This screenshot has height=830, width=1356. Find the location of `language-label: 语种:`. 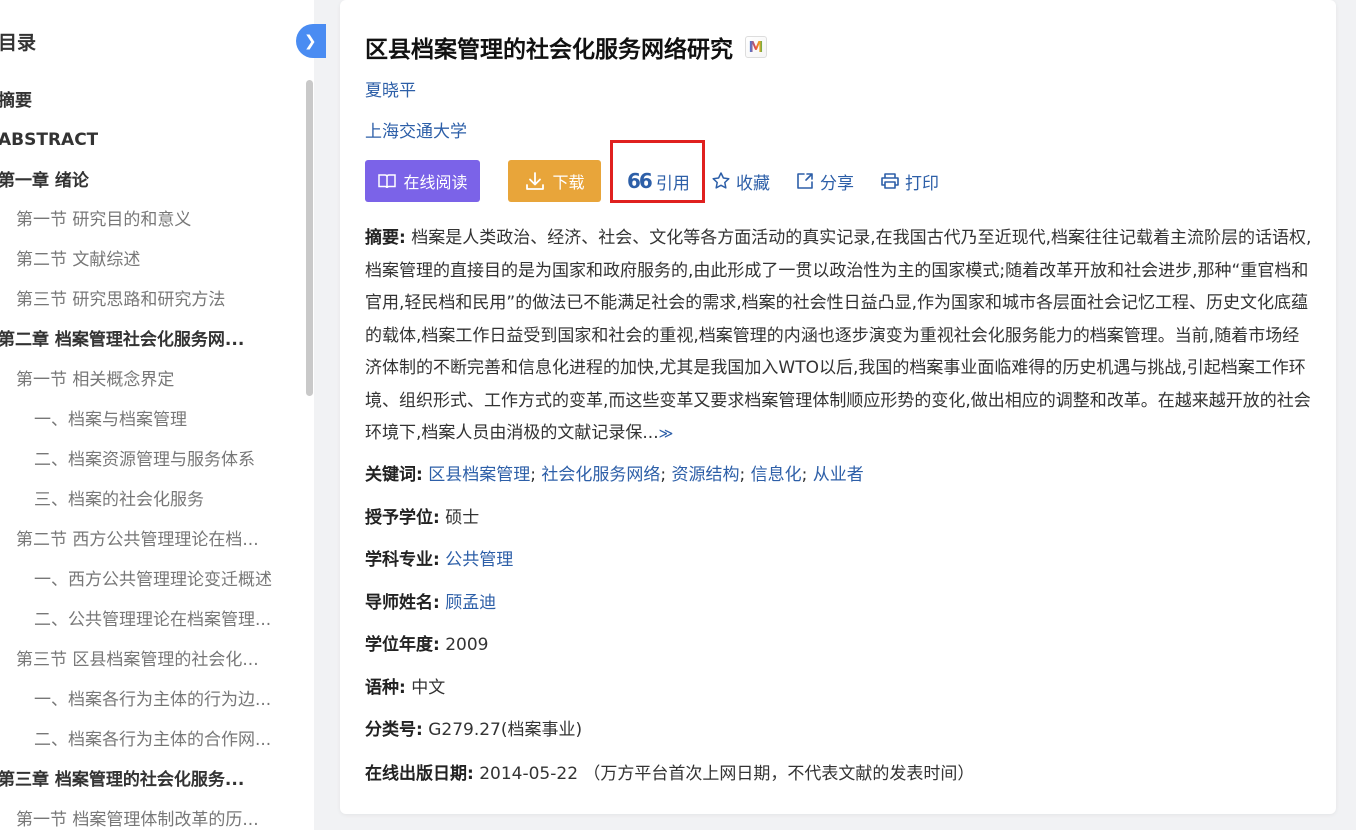

language-label: 语种: is located at coordinates (385, 688).